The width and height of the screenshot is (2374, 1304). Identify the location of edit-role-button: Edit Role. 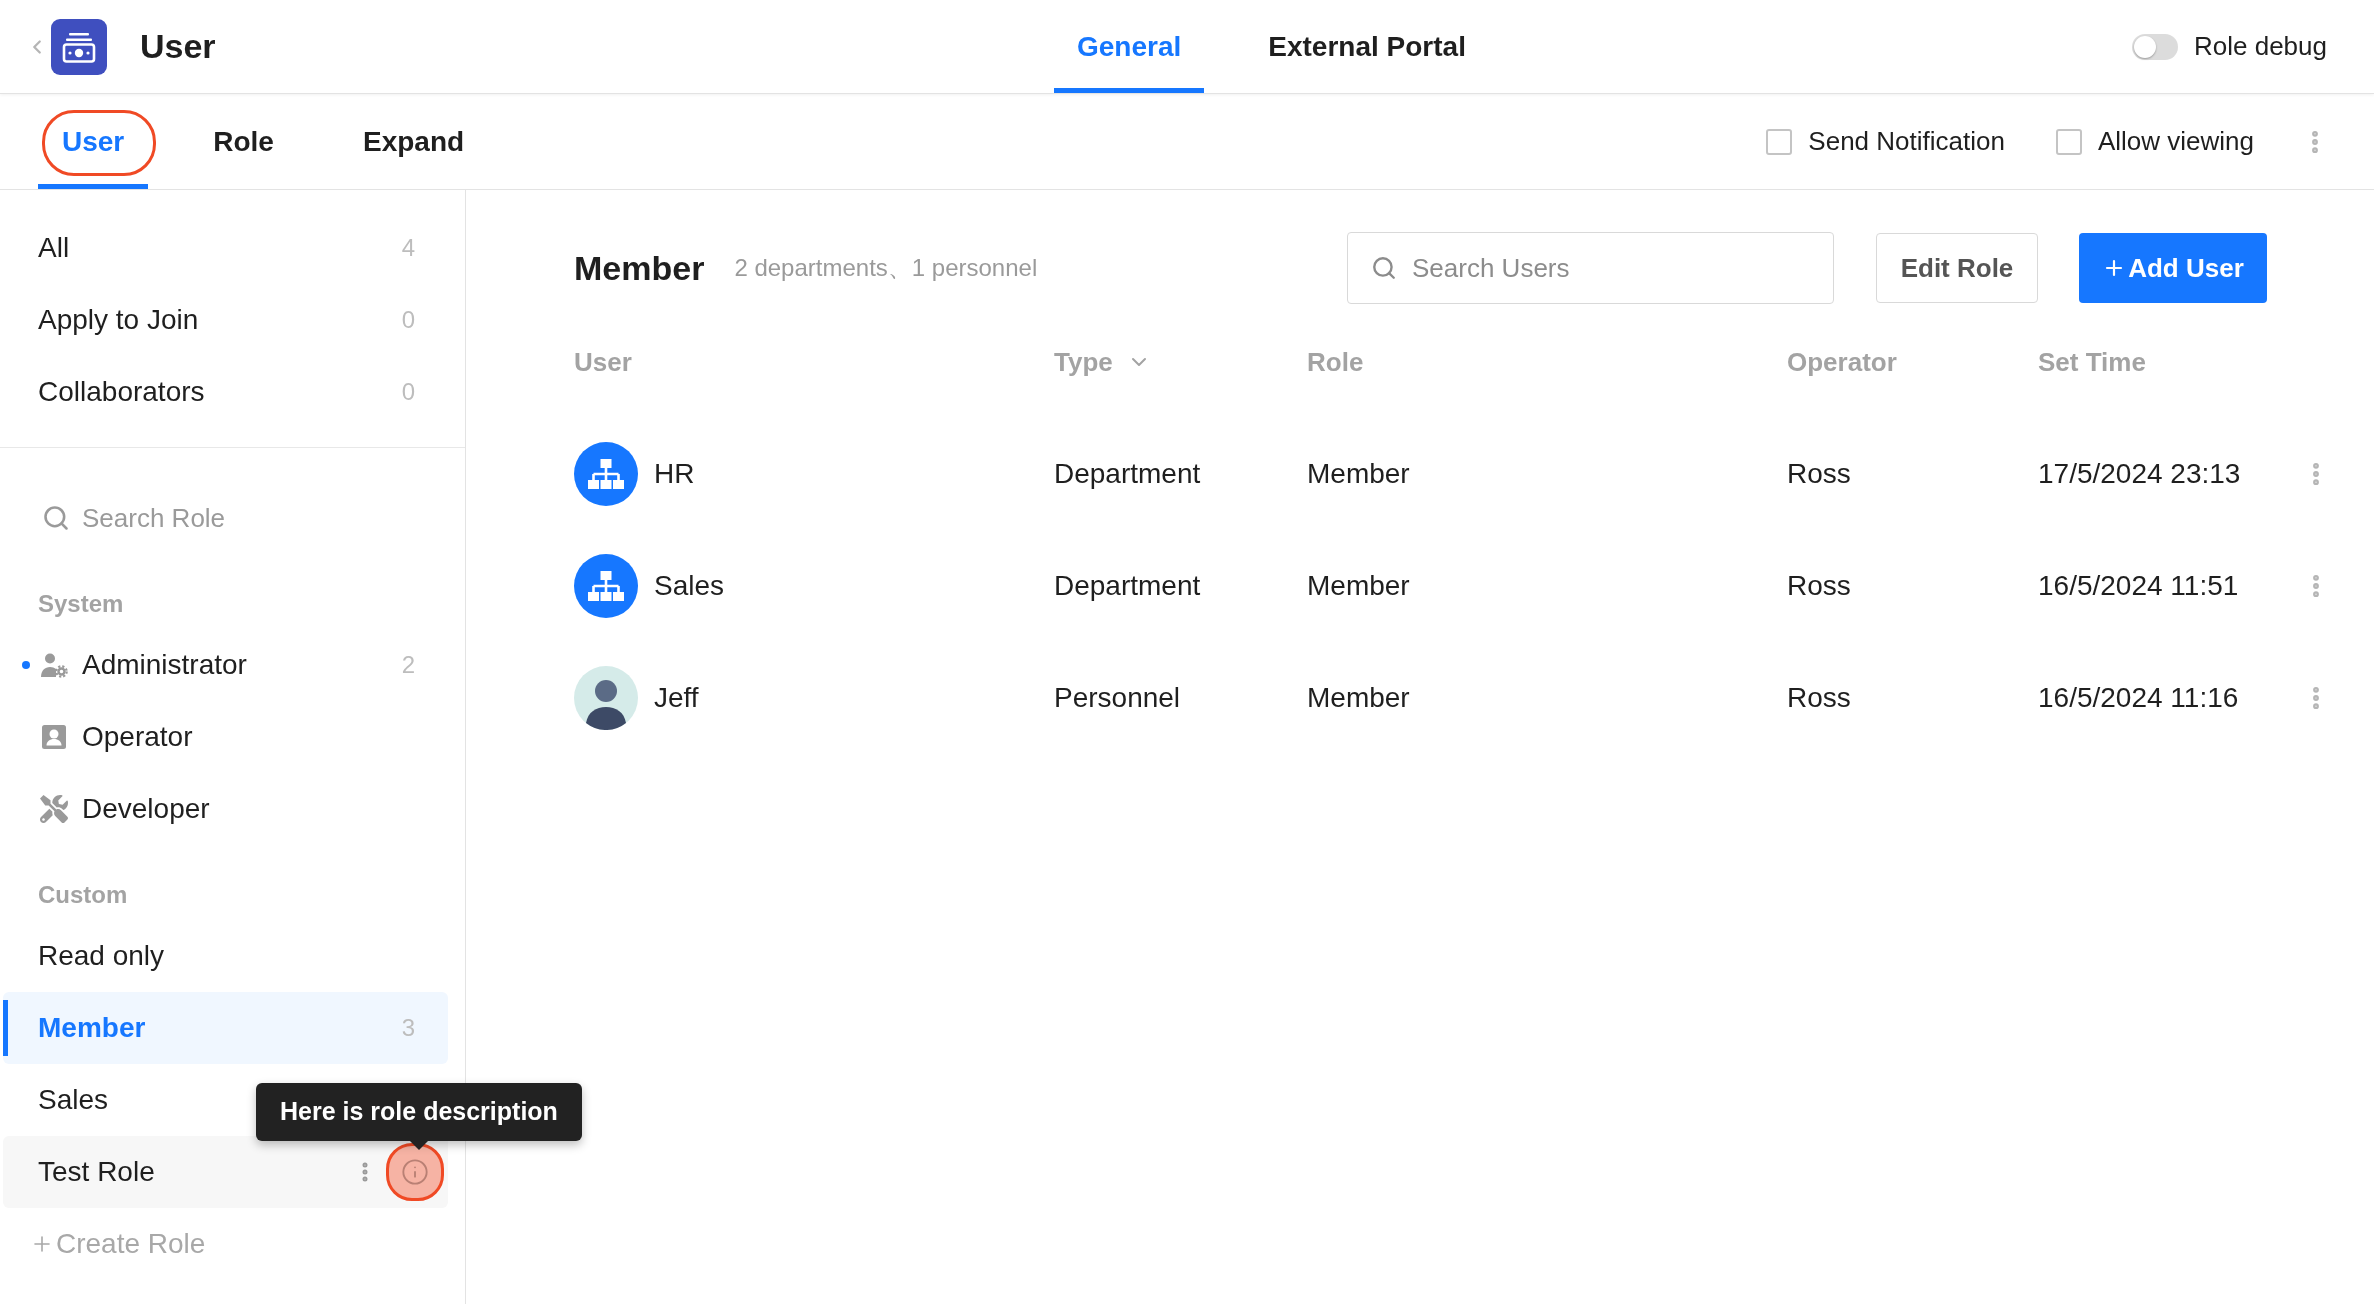
(1957, 268).